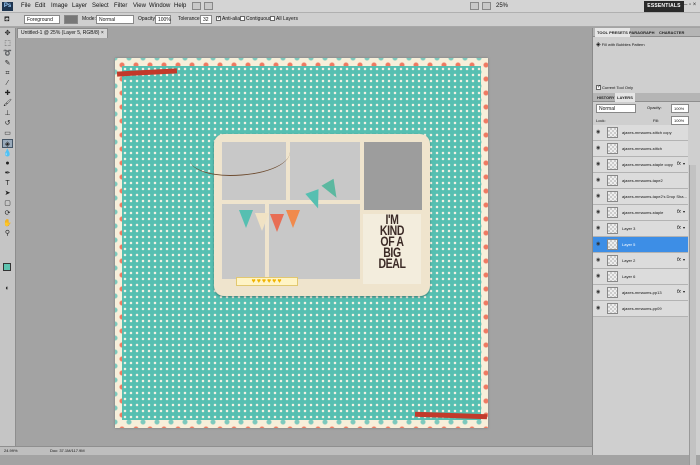 This screenshot has width=700, height=465. I want to click on layer-row: ◉ ajaxes-mmaums-pp09, so click(640, 309).